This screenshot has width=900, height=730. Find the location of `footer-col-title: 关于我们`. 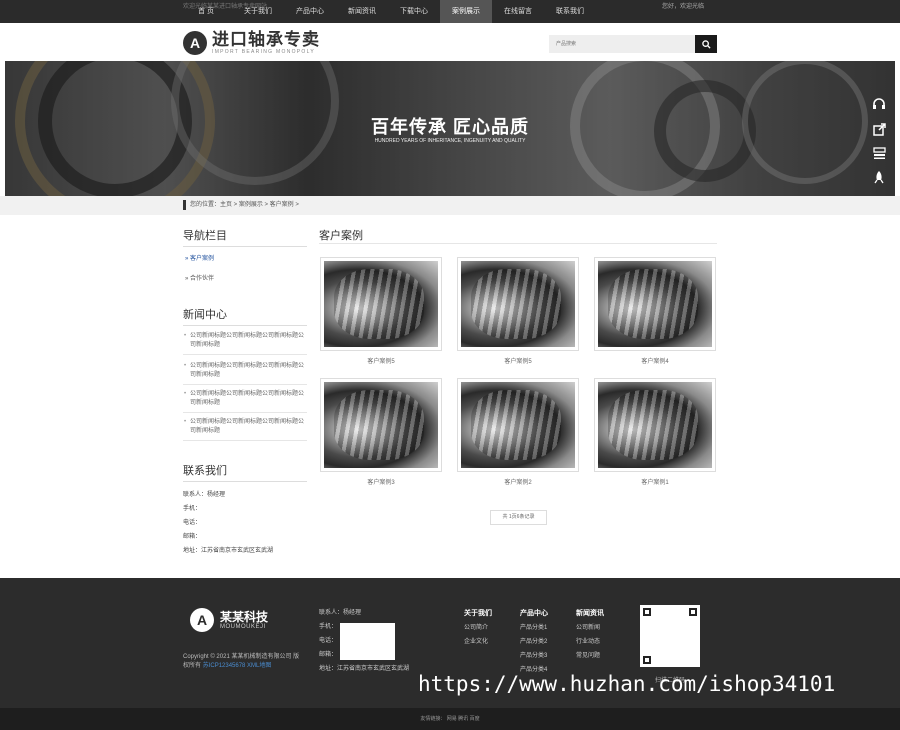

footer-col-title: 关于我们 is located at coordinates (478, 614).